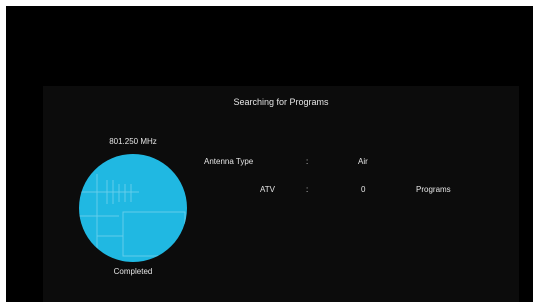 The height and width of the screenshot is (307, 543). I want to click on atv-count: 0, so click(363, 189).